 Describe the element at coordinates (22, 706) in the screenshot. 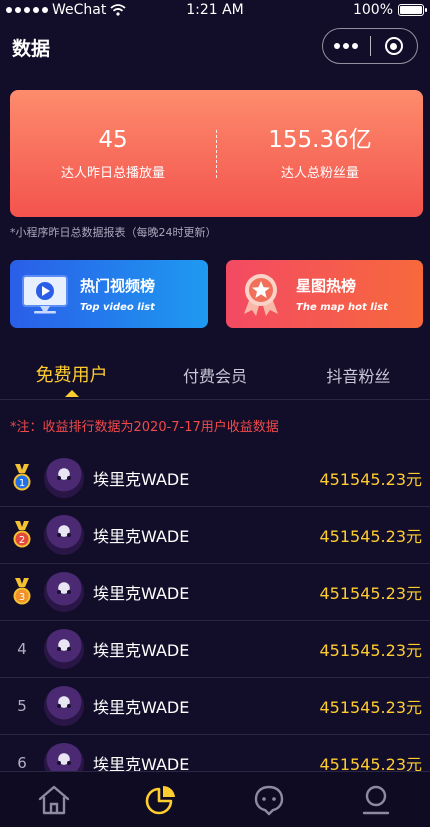

I see `rank-number: 5` at that location.